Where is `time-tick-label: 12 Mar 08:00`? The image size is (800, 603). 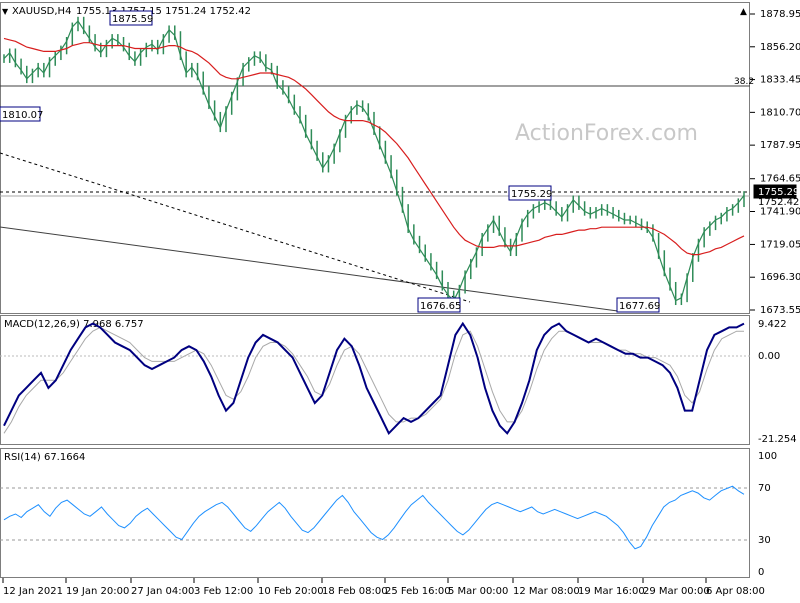
time-tick-label: 12 Mar 08:00 is located at coordinates (546, 591).